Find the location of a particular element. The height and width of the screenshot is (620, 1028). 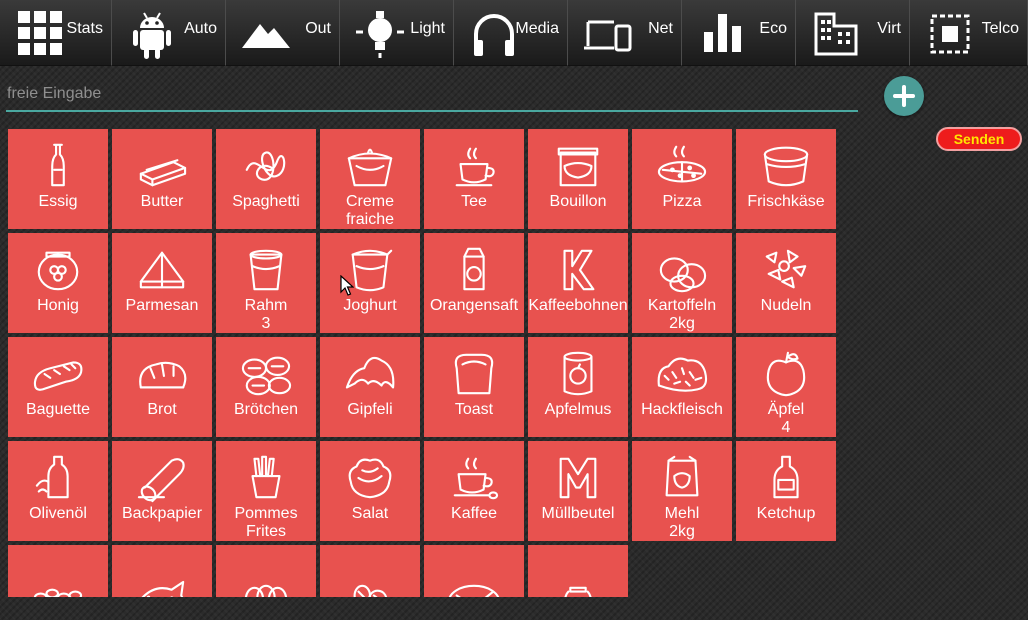

item-tile-spaghetti: Spaghetti is located at coordinates (266, 179).